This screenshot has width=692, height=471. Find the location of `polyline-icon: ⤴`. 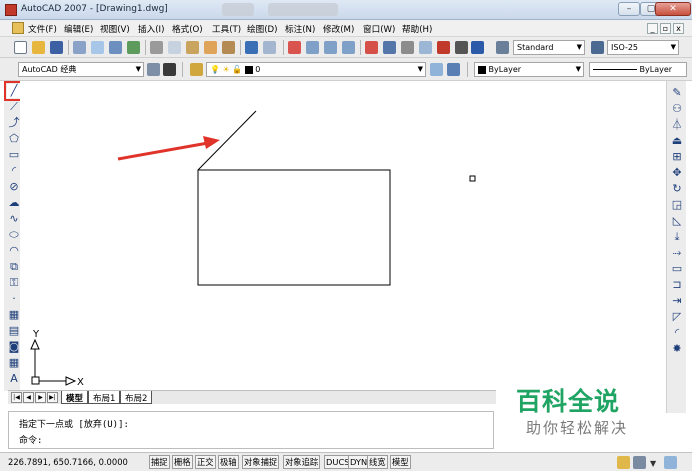

polyline-icon: ⤴ is located at coordinates (14, 123).